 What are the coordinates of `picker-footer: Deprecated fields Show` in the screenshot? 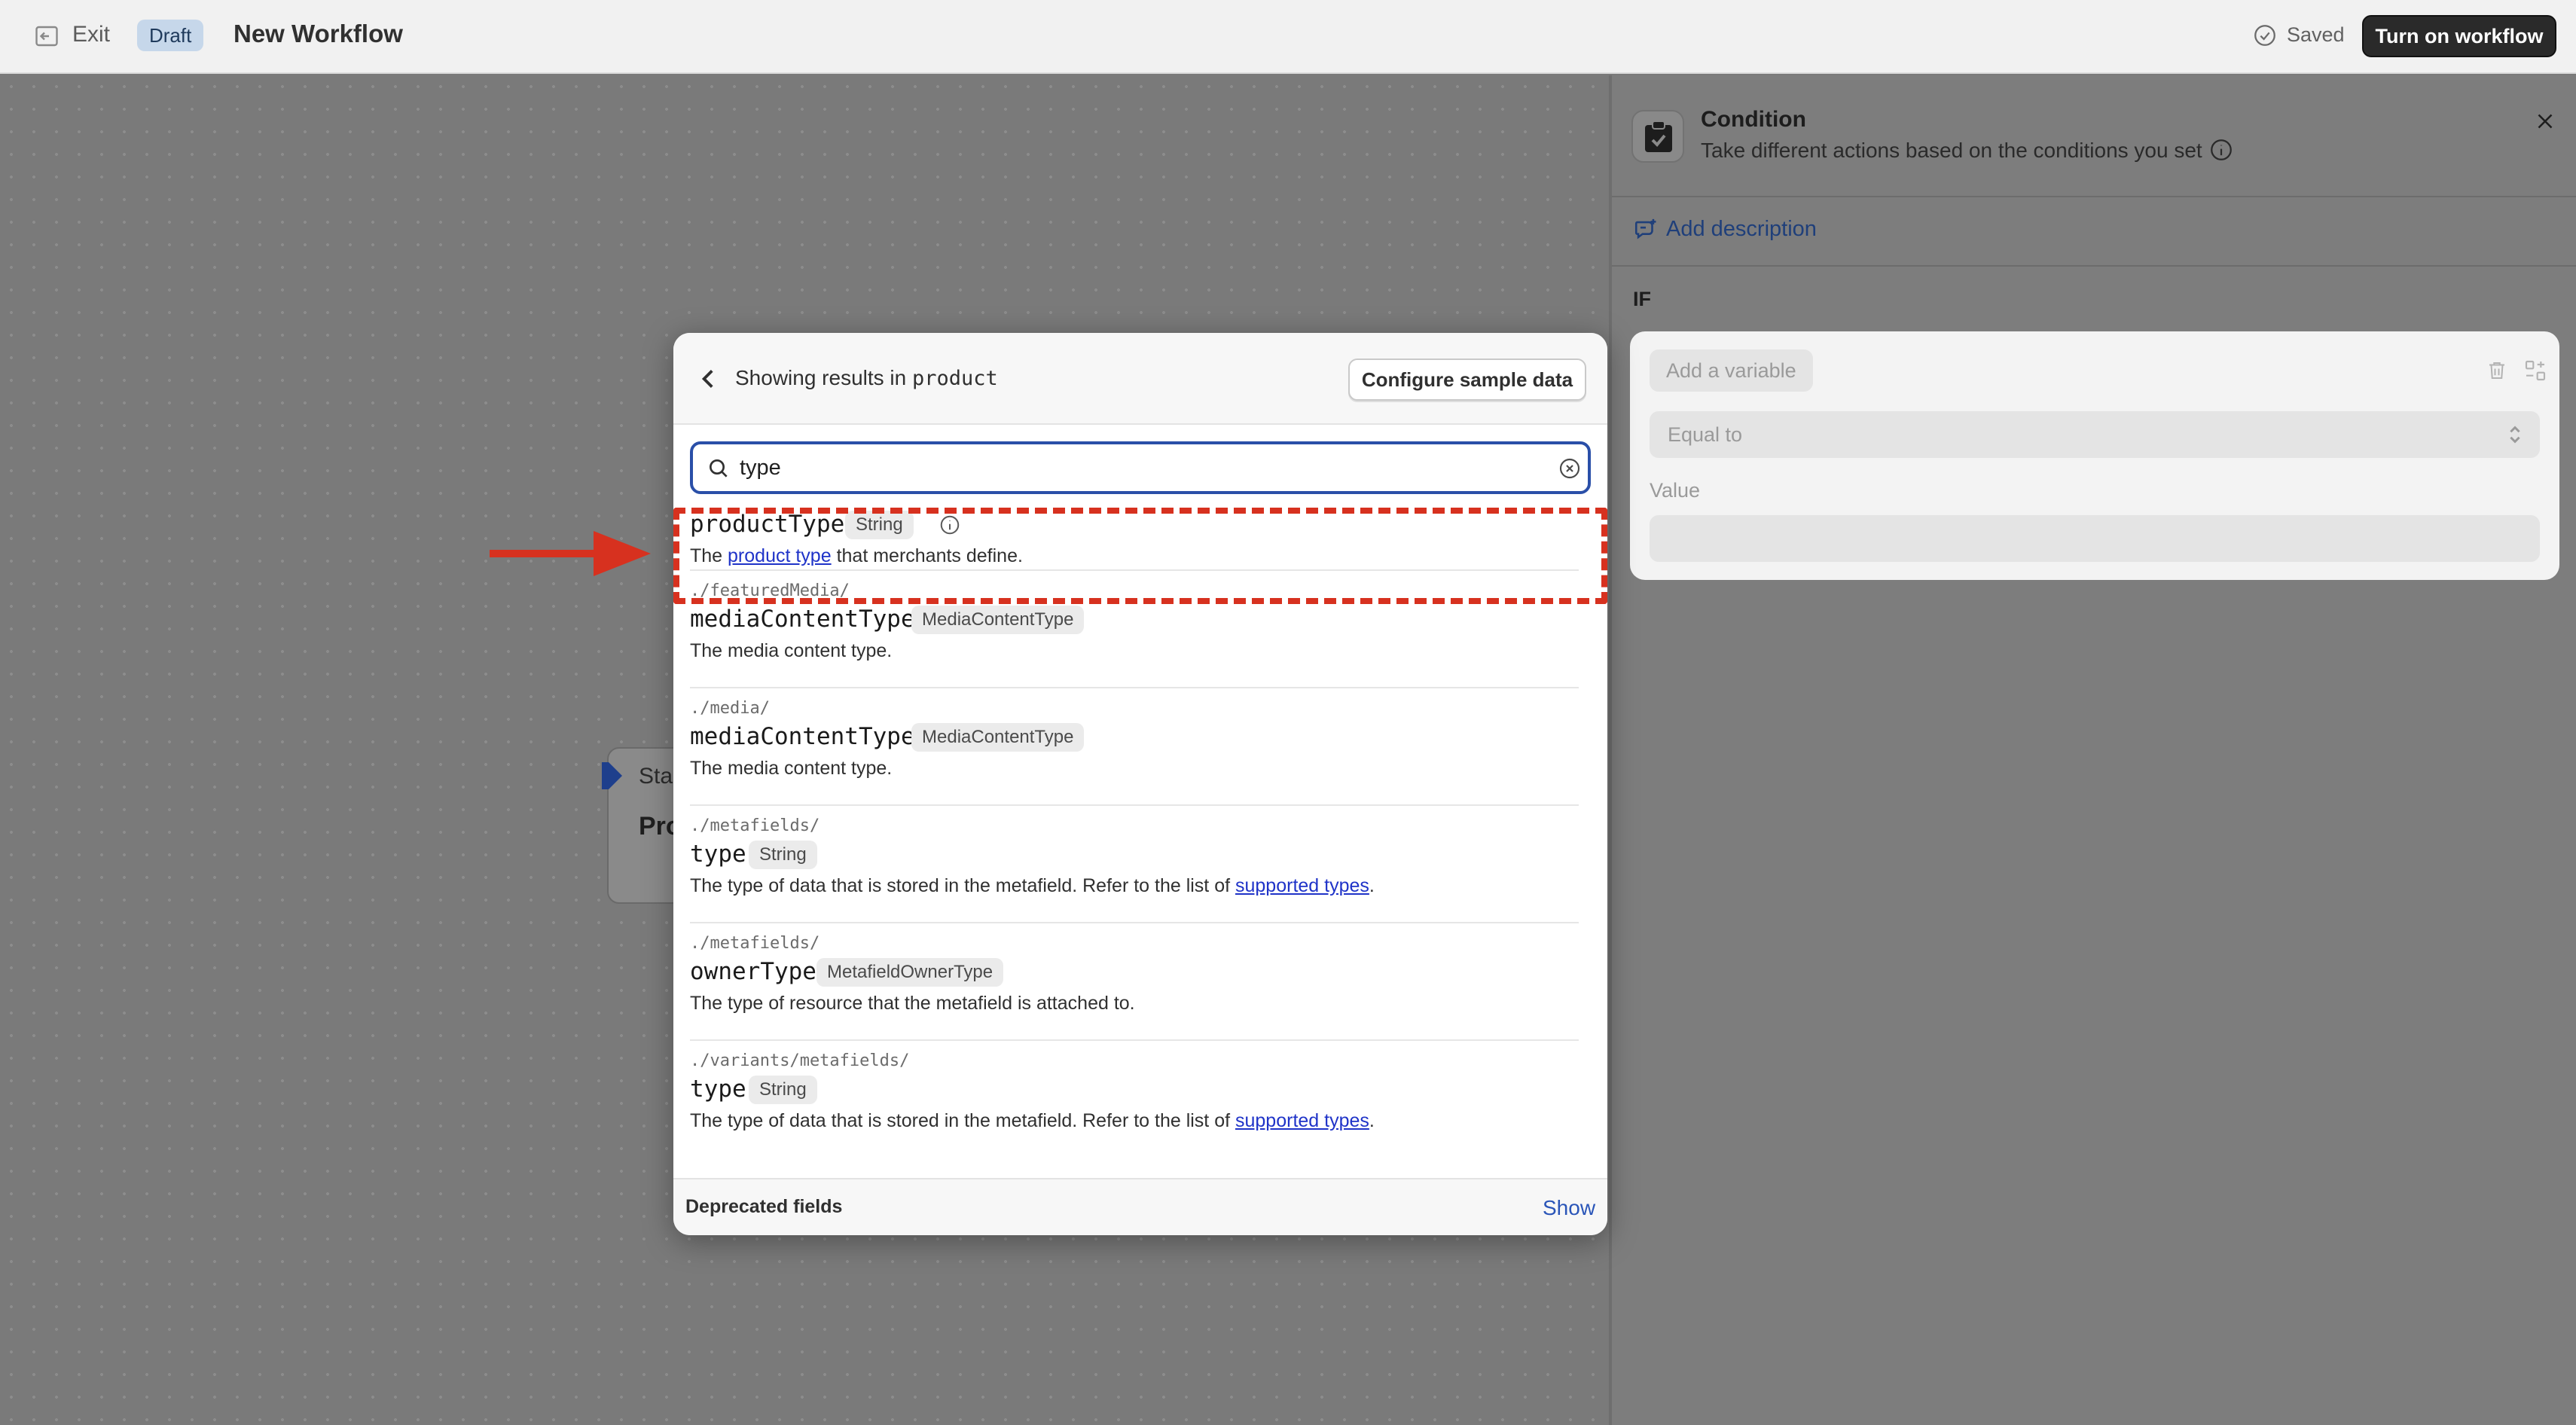 It's located at (1140, 1207).